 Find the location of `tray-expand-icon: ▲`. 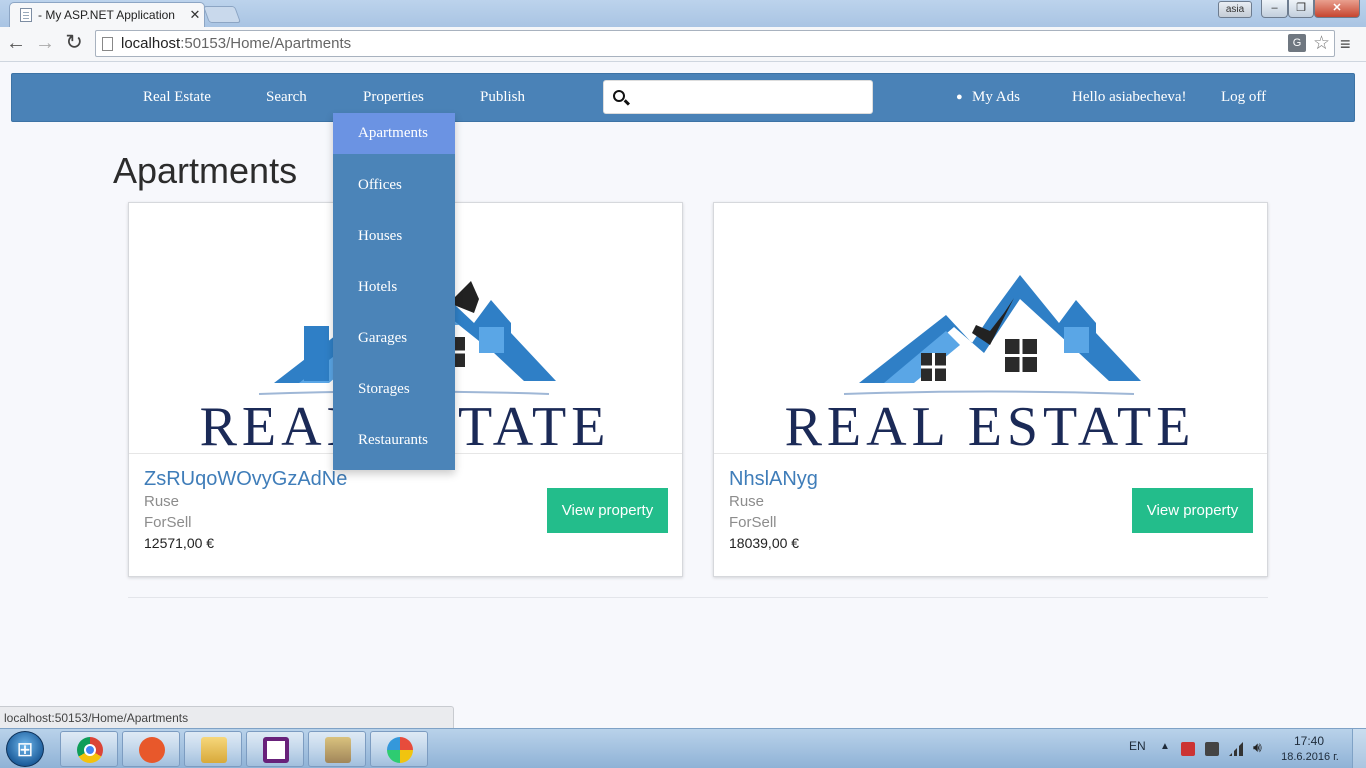

tray-expand-icon: ▲ is located at coordinates (1165, 746).